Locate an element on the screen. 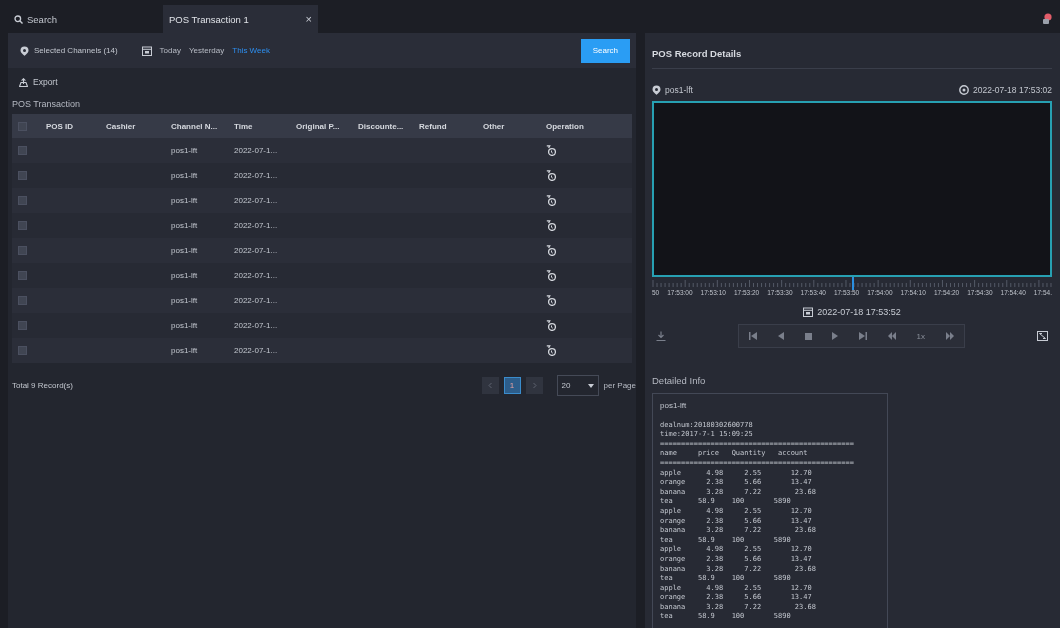 This screenshot has width=1060, height=628. receipt-line: pos1-lft is located at coordinates (674, 406).